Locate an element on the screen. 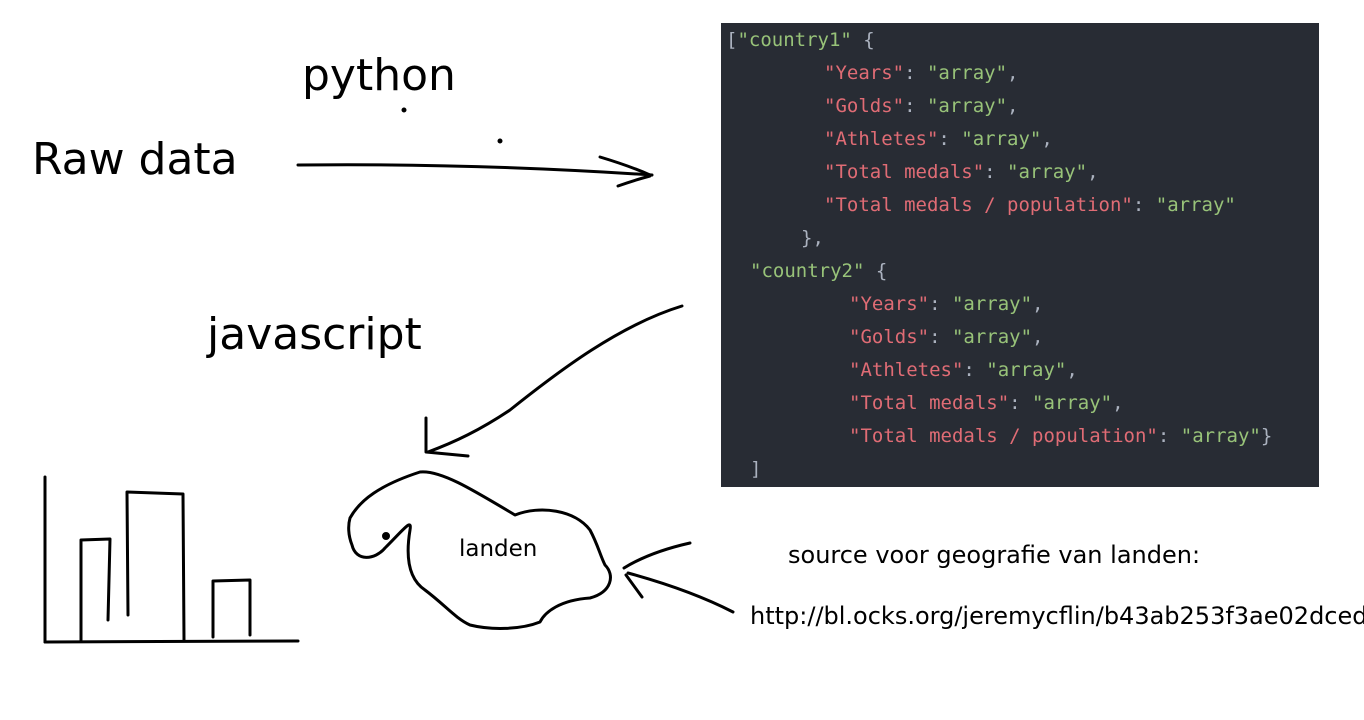  code-line: }, is located at coordinates (812, 238).